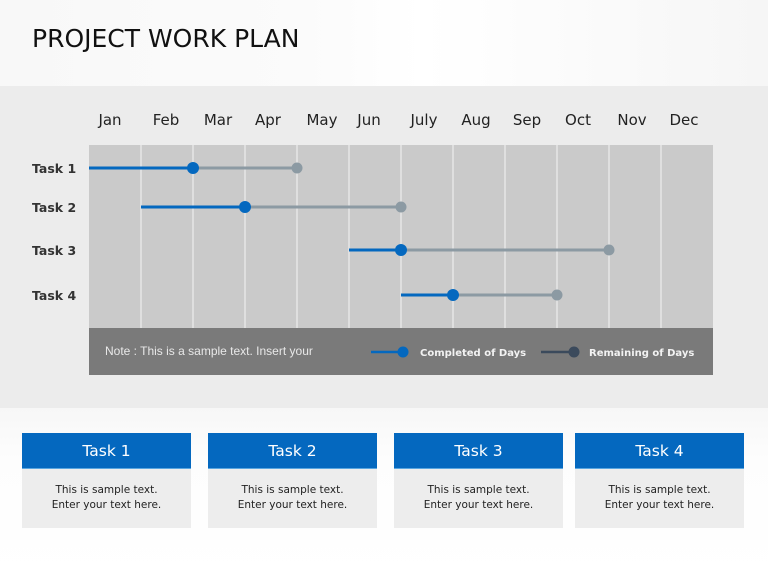 The image size is (768, 576). Describe the element at coordinates (54, 295) in the screenshot. I see `task-label: Task 4` at that location.